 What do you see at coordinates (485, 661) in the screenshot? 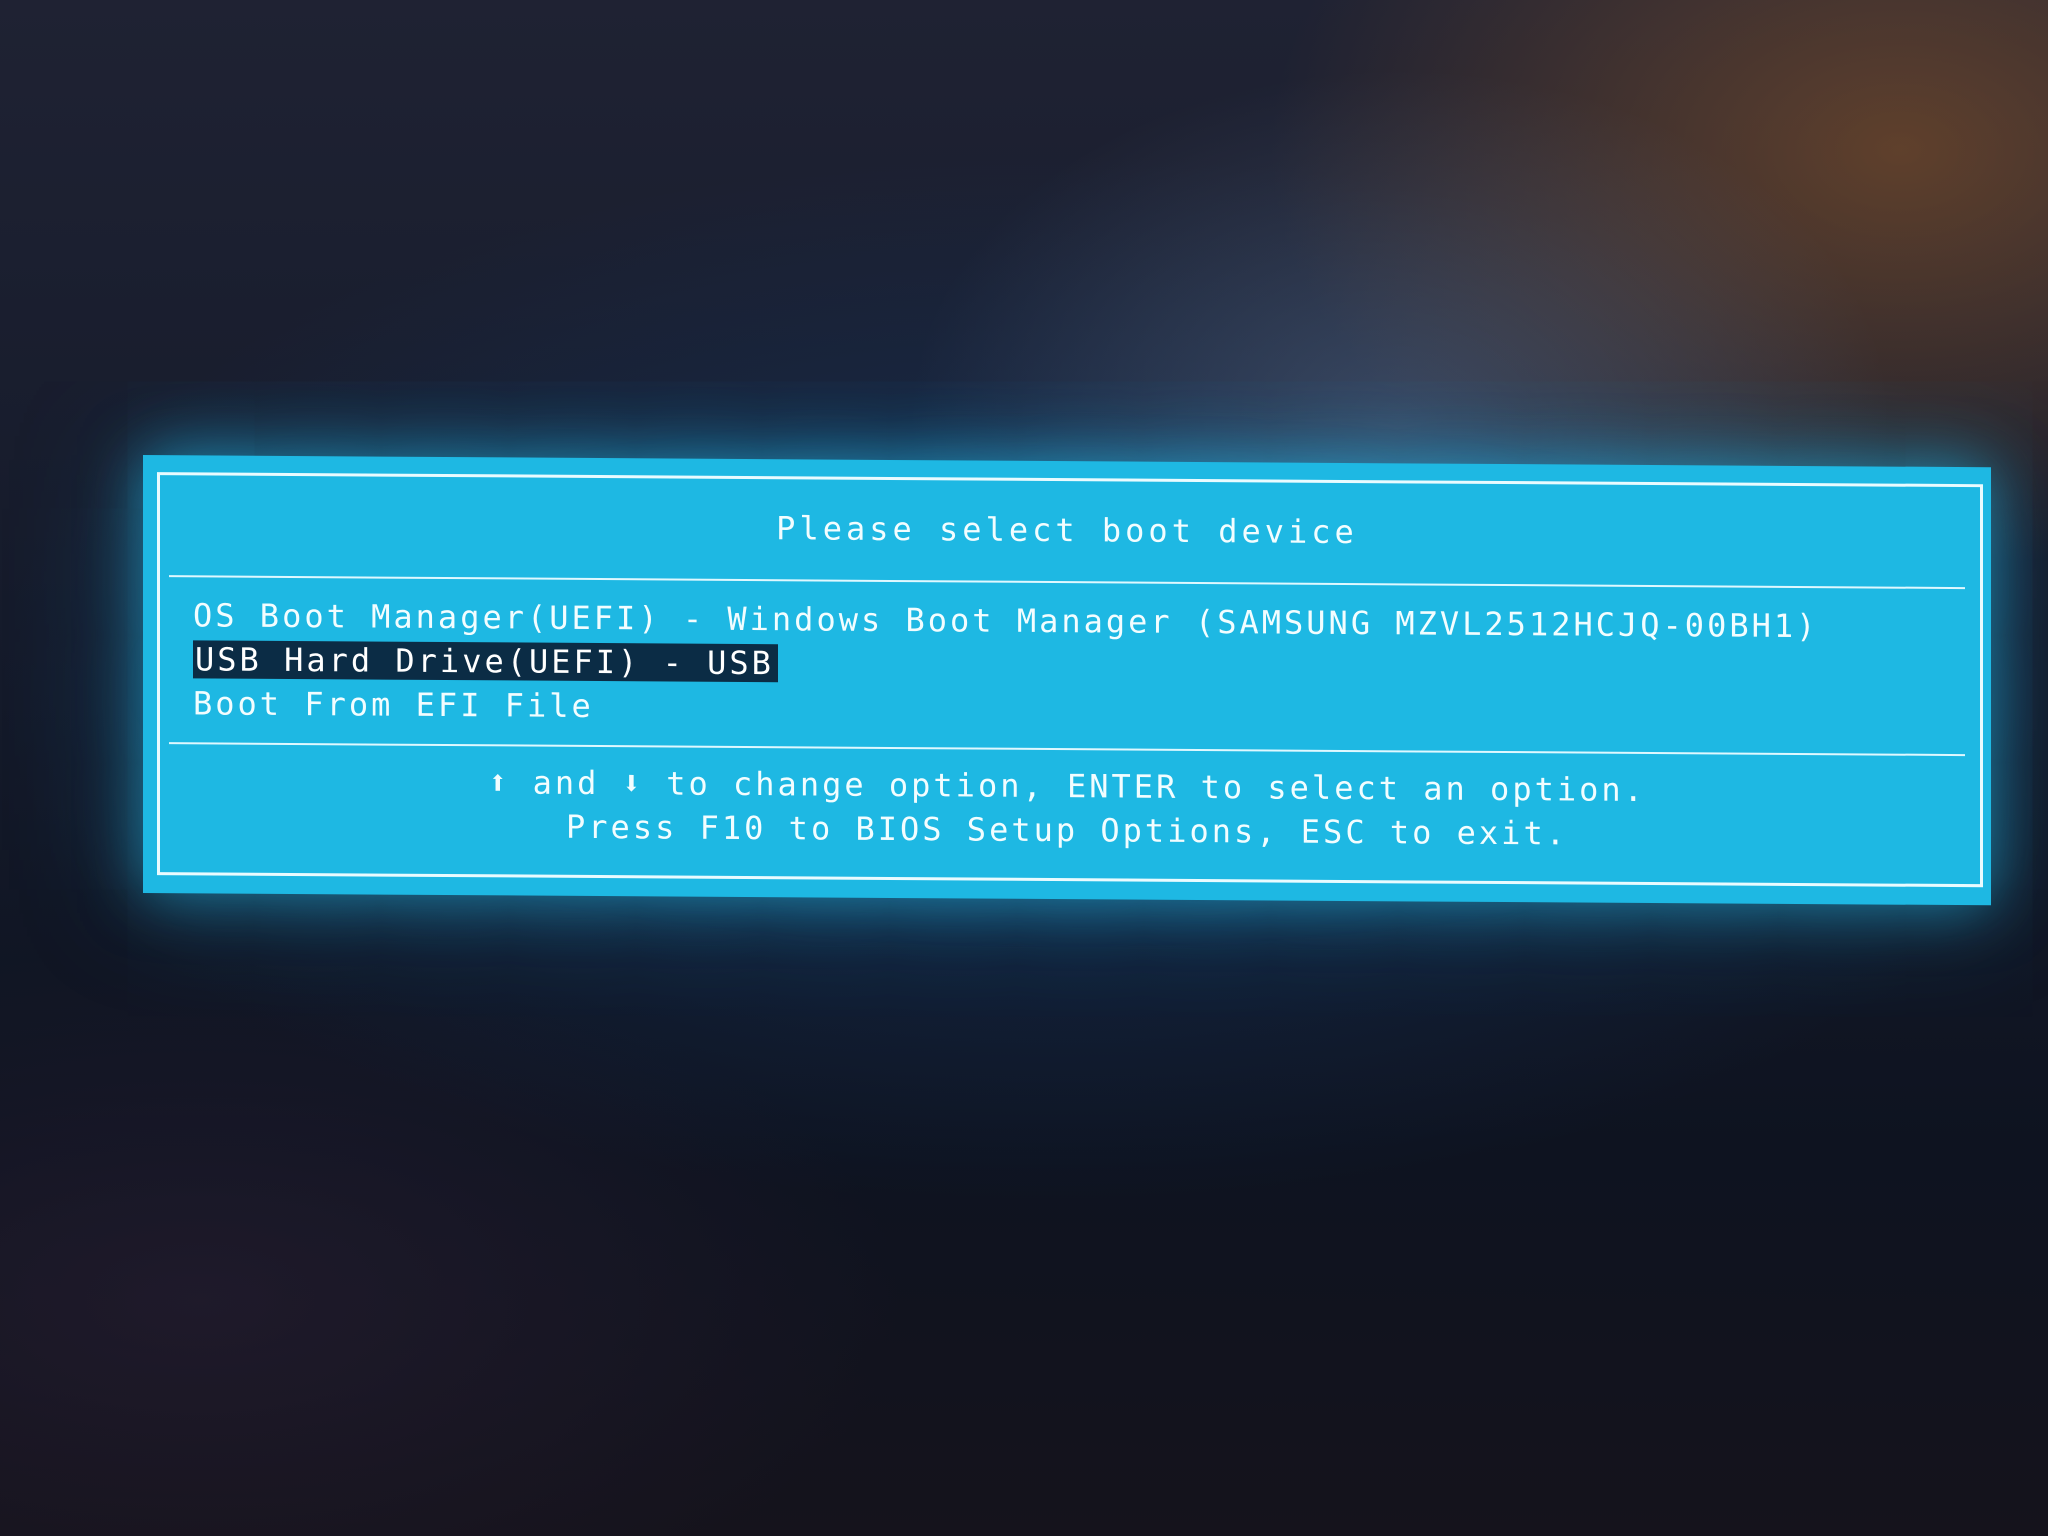
I see `boot-item-label: USB Hard Drive(UEFI) - USB` at bounding box center [485, 661].